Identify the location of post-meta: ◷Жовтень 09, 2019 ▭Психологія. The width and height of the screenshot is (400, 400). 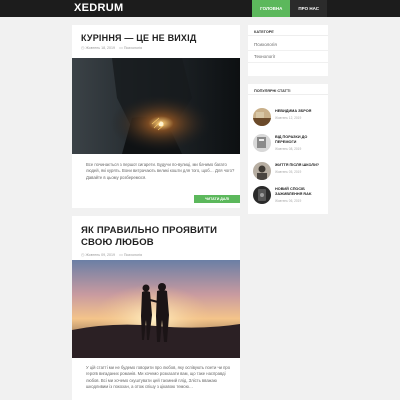
(111, 254).